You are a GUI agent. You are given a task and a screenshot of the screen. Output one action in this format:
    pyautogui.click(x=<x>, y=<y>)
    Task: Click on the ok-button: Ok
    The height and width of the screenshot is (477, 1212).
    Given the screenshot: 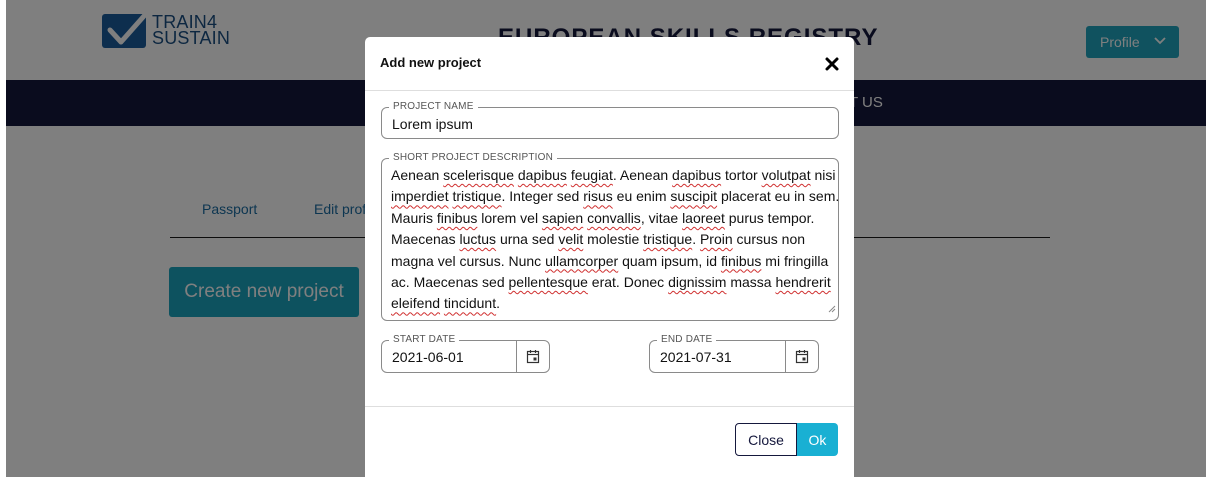 What is the action you would take?
    pyautogui.click(x=817, y=439)
    